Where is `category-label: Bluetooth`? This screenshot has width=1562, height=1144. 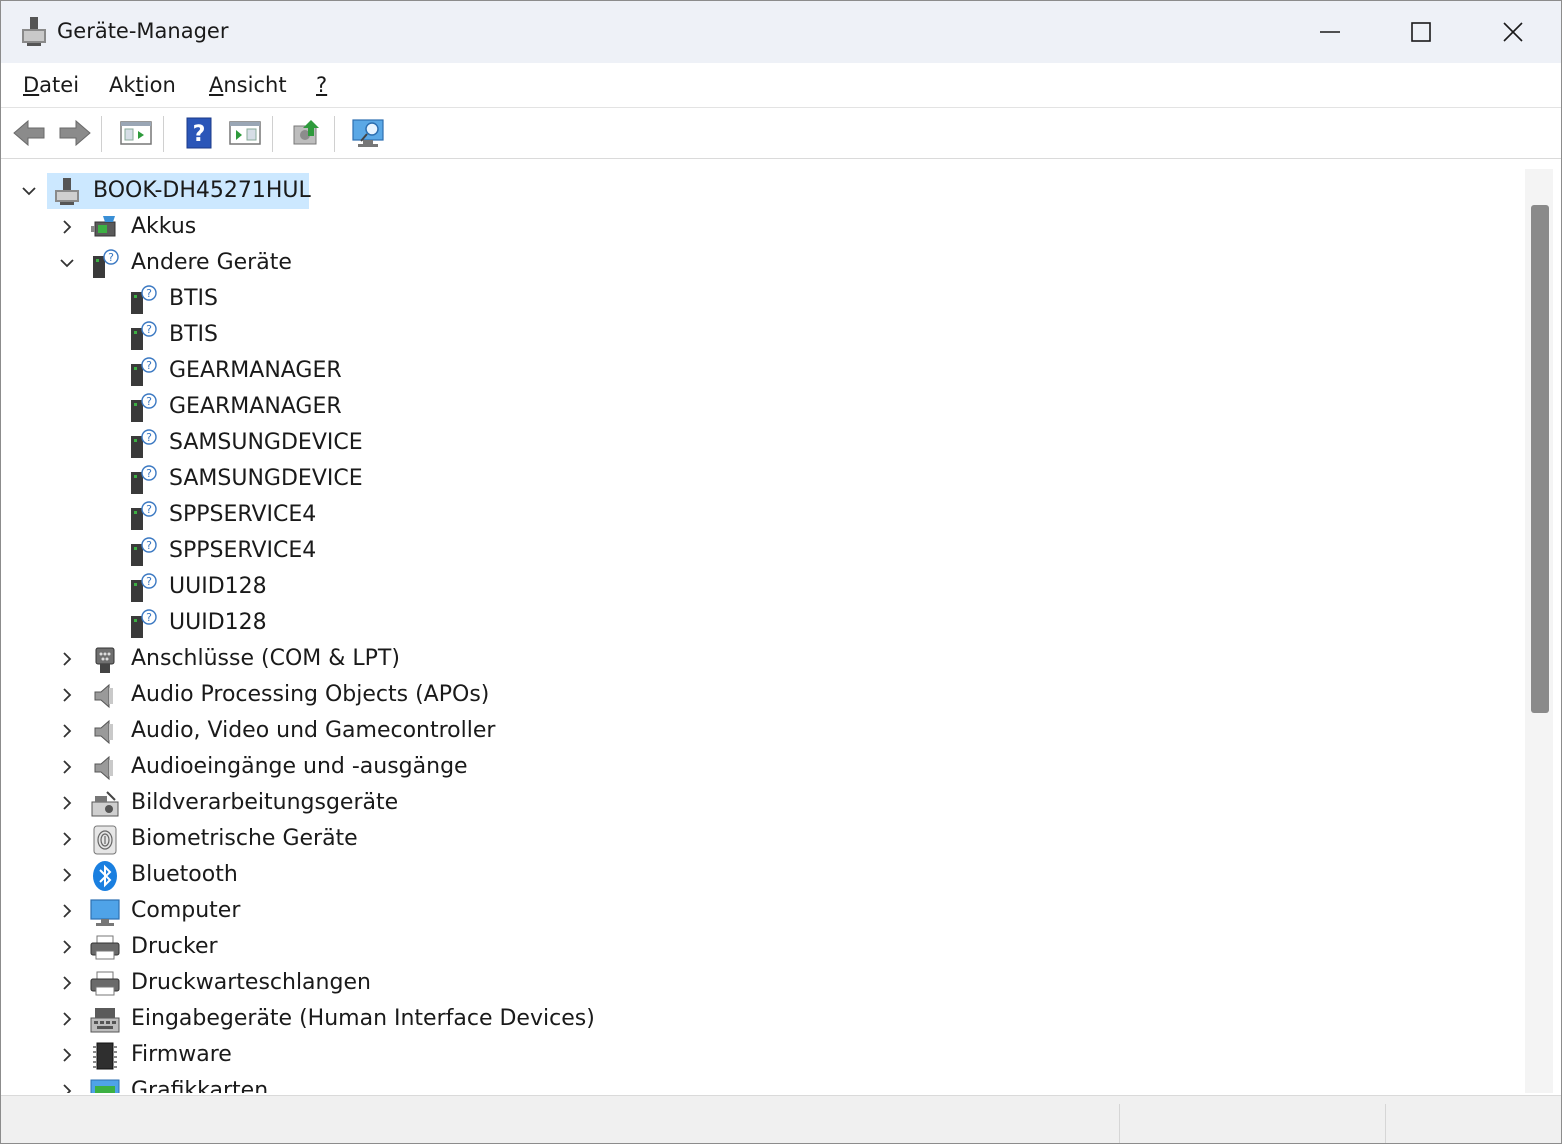 category-label: Bluetooth is located at coordinates (184, 874).